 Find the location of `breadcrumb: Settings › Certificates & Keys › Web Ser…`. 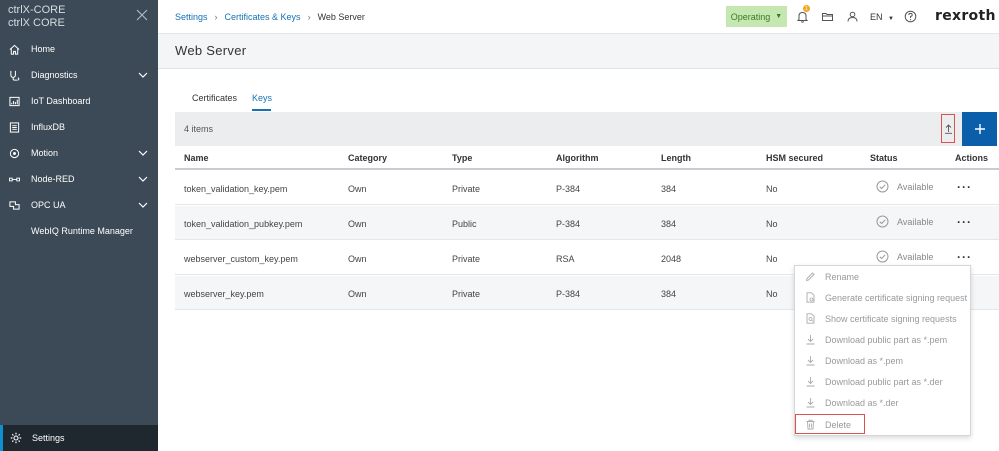

breadcrumb: Settings › Certificates & Keys › Web Ser… is located at coordinates (270, 17).